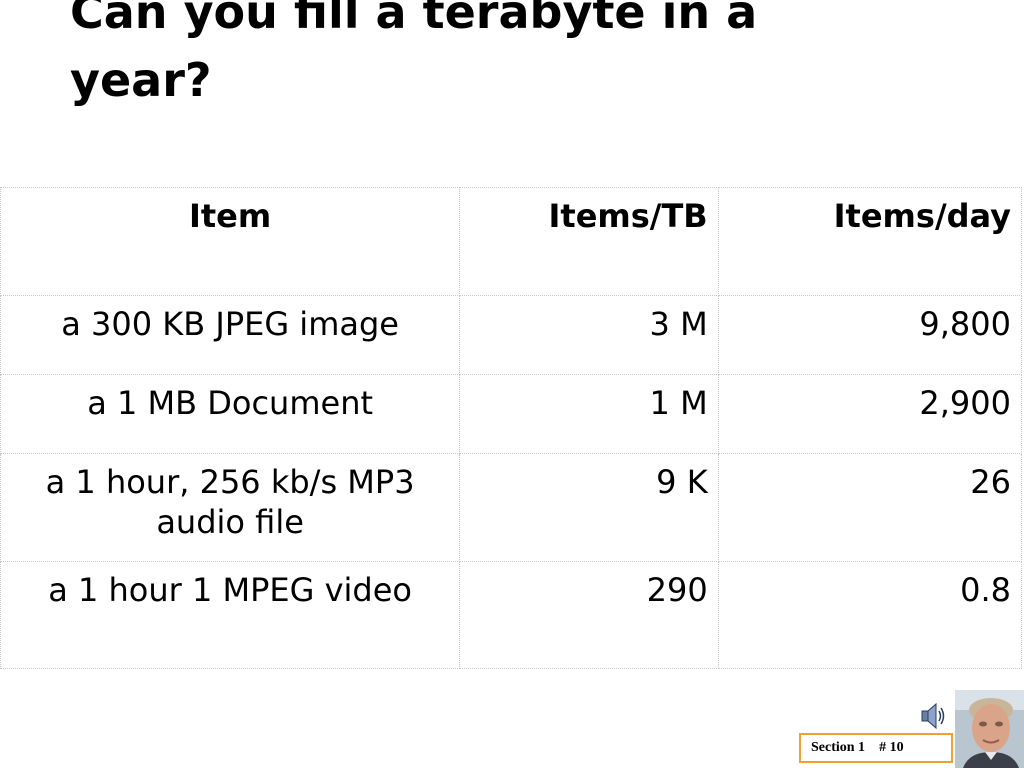 This screenshot has height=768, width=1024. What do you see at coordinates (589, 335) in the screenshot?
I see `cell-items-per-tb: 3 M` at bounding box center [589, 335].